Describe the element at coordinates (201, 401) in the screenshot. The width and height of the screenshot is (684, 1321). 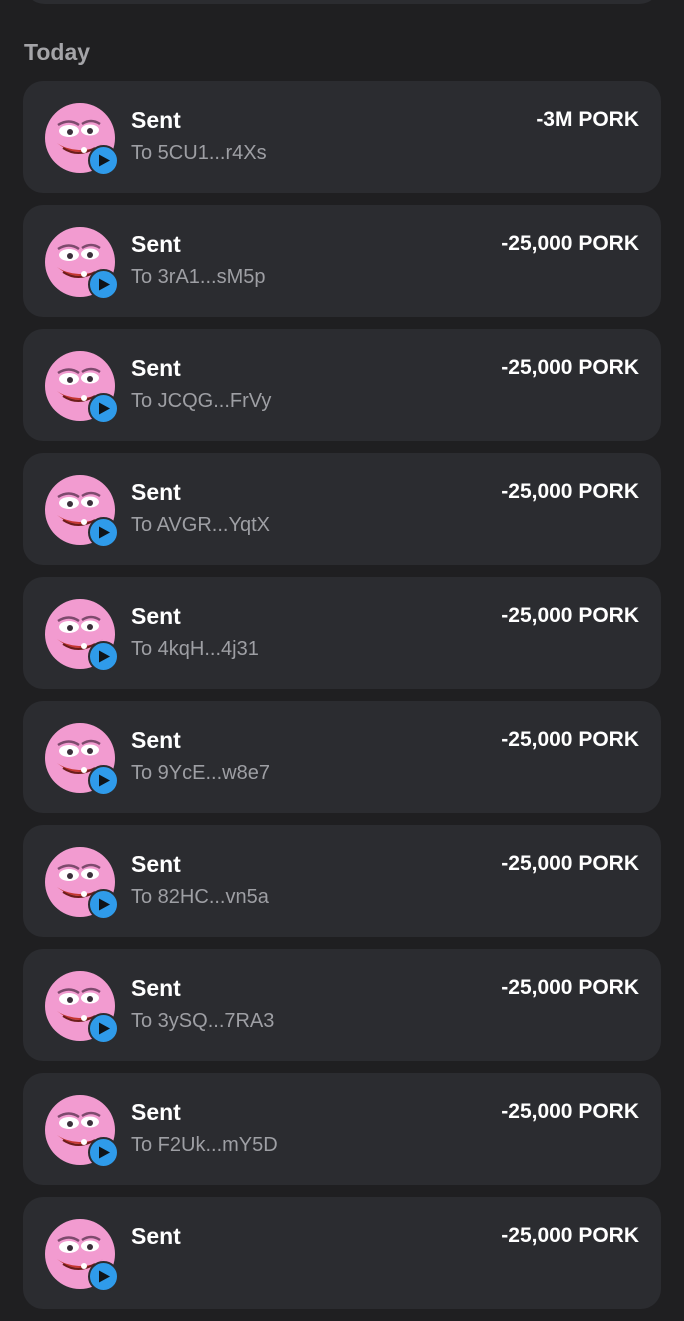
I see `transaction-address: To JCQG...FrVy` at that location.